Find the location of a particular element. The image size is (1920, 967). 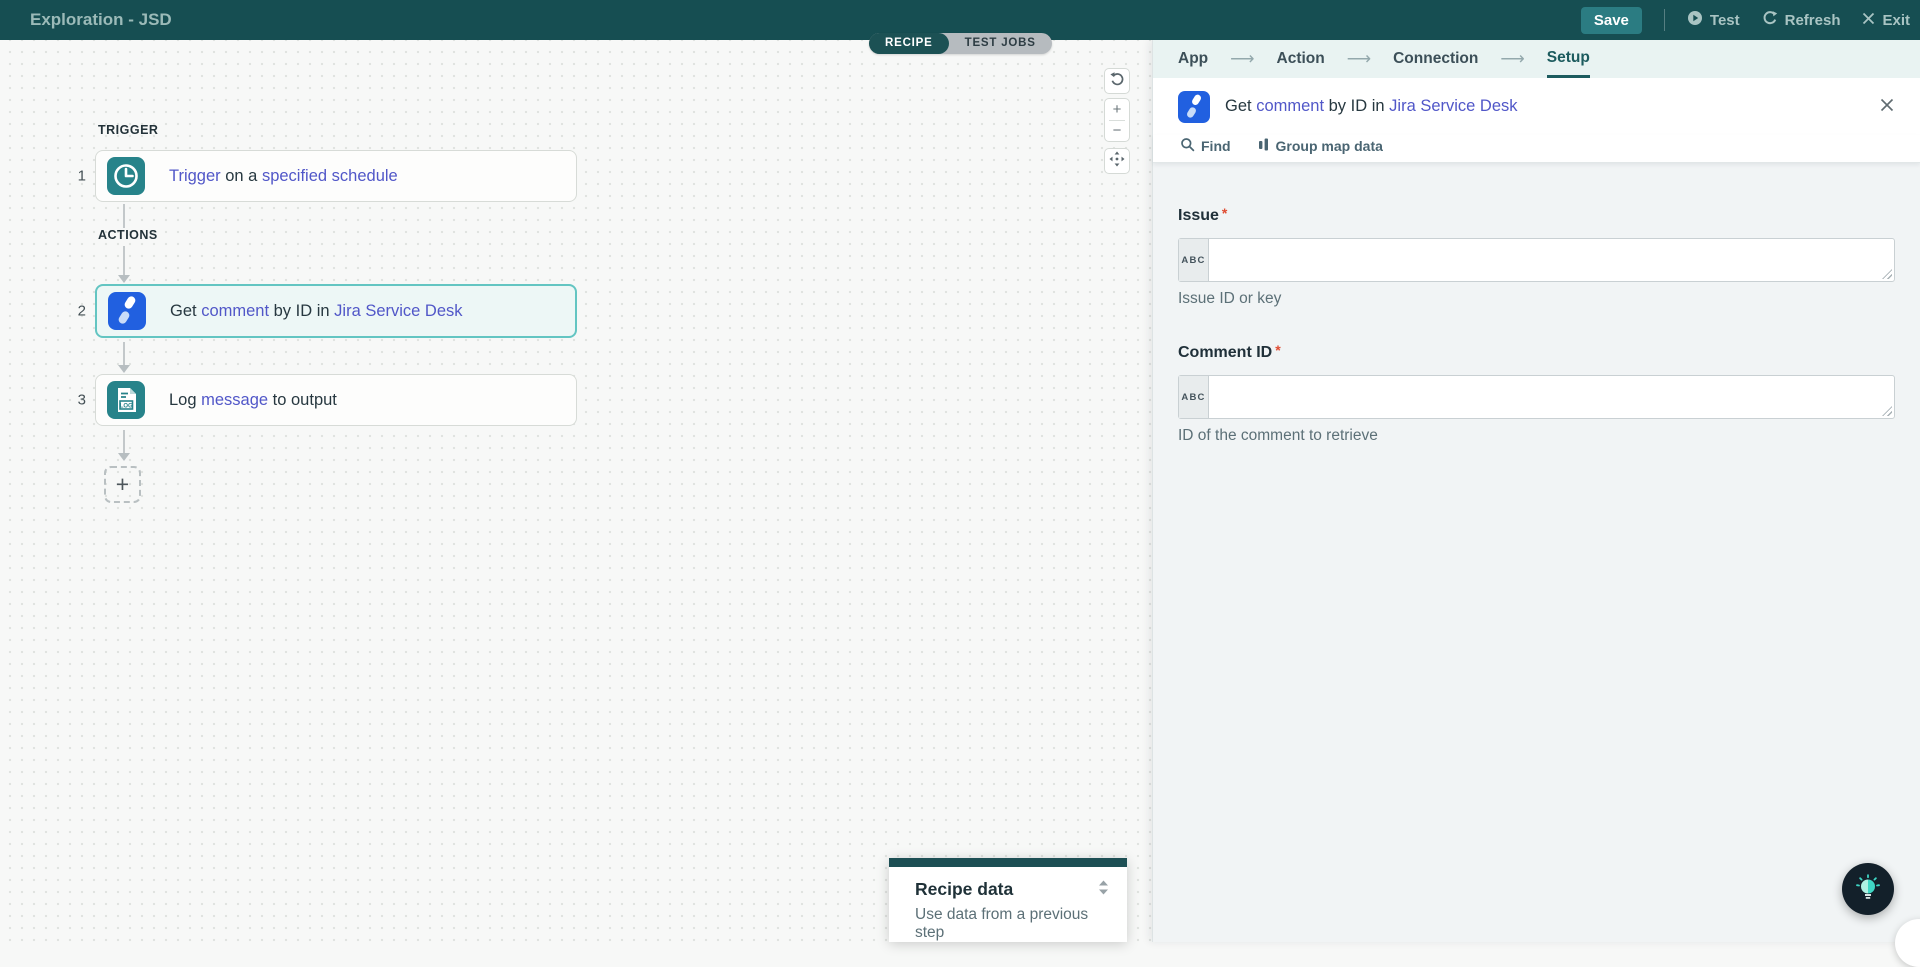

step-row: 2 Get comment by ID in Jira Service Desk is located at coordinates (327, 311).